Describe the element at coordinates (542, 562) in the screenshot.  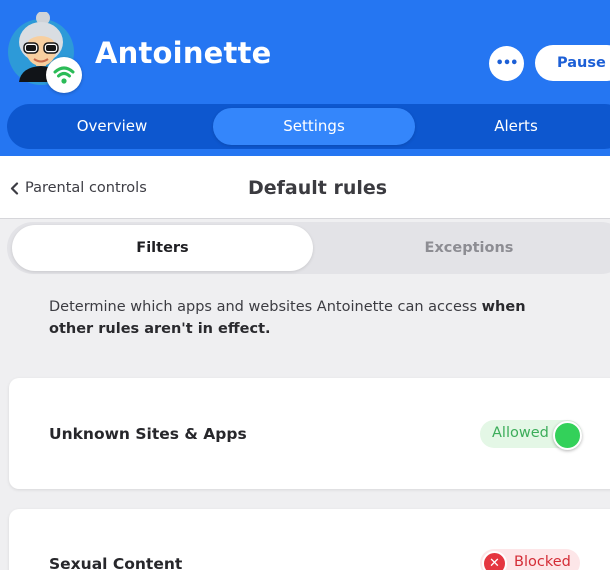
I see `toggle-status-text: Blocked` at that location.